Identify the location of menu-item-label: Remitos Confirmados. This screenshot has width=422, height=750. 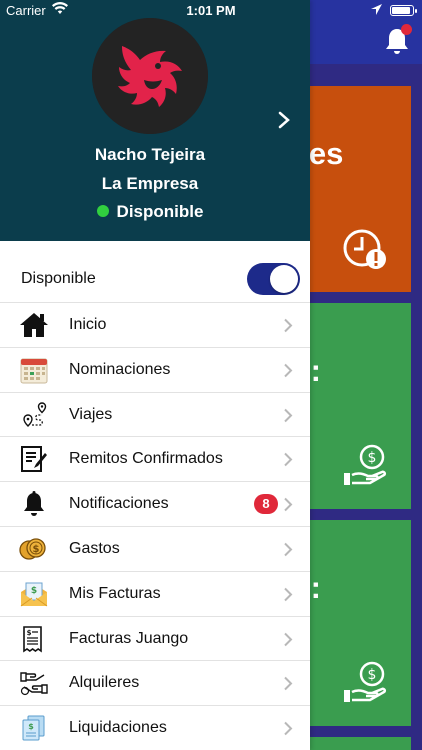
(146, 459).